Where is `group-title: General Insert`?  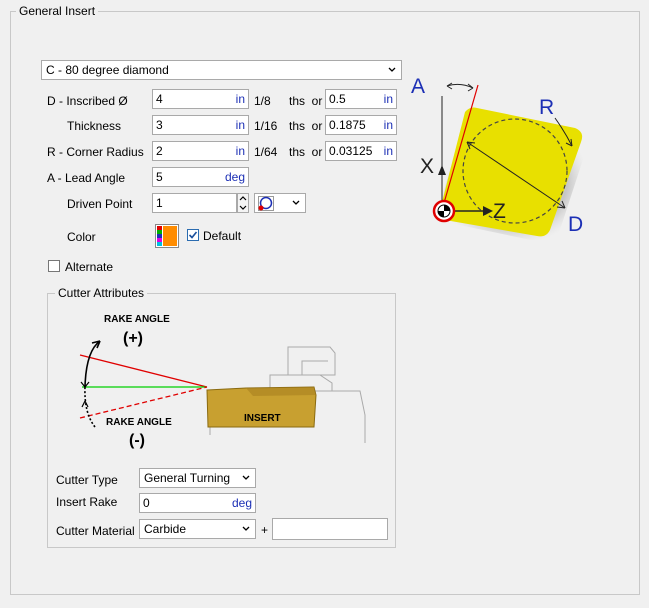
group-title: General Insert is located at coordinates (57, 11).